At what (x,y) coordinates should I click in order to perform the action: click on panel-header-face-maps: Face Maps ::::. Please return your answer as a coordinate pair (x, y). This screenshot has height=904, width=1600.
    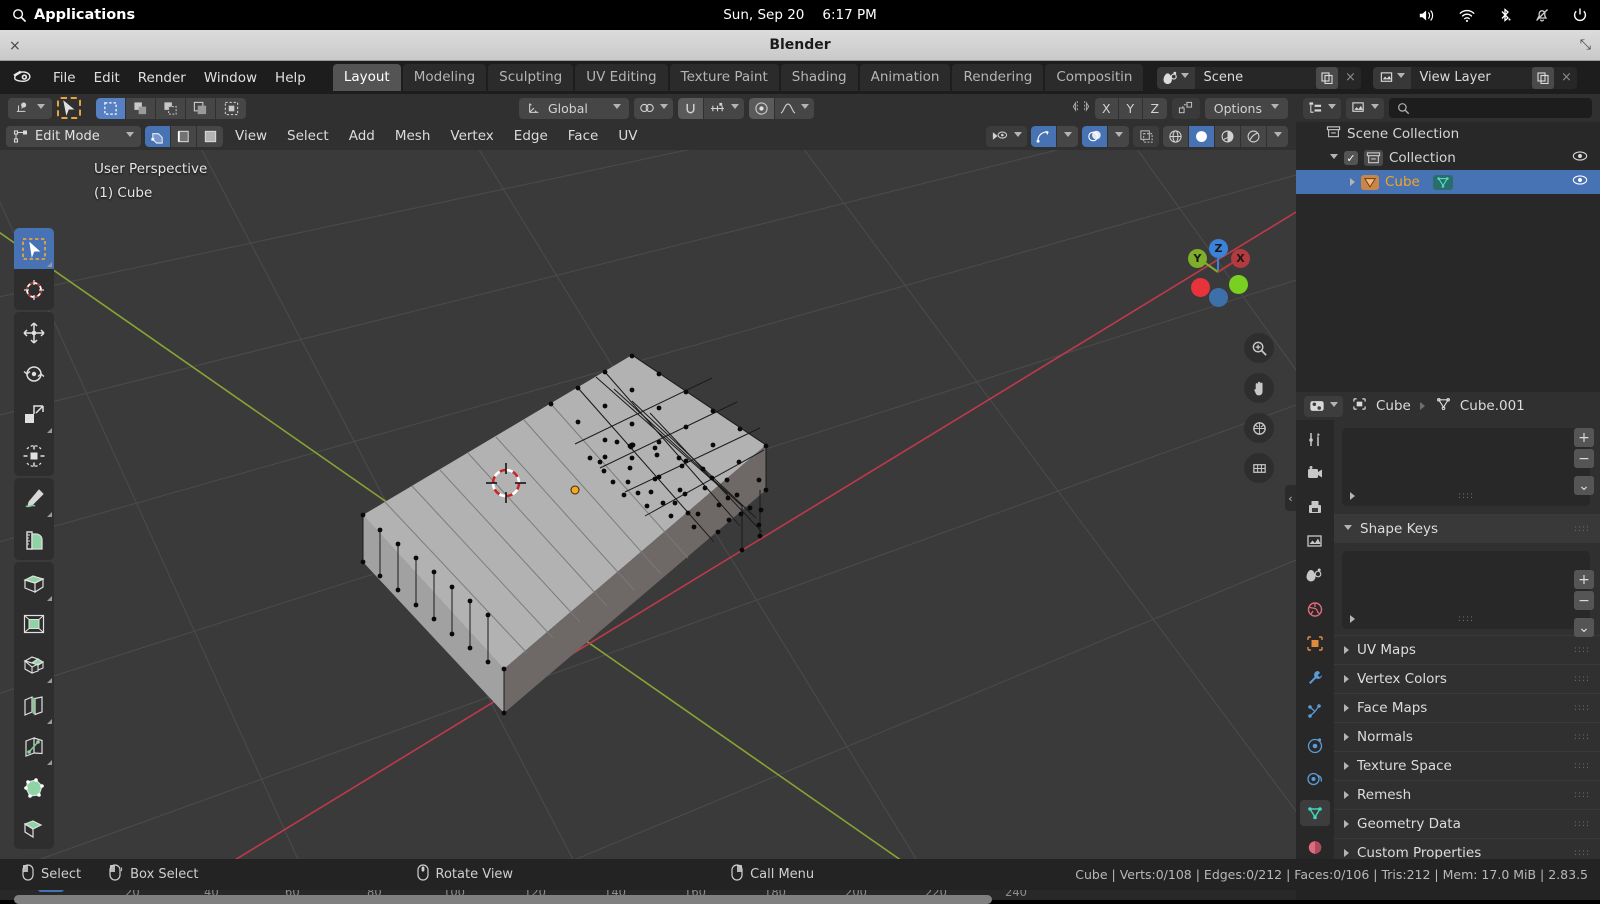
    Looking at the image, I should click on (1467, 707).